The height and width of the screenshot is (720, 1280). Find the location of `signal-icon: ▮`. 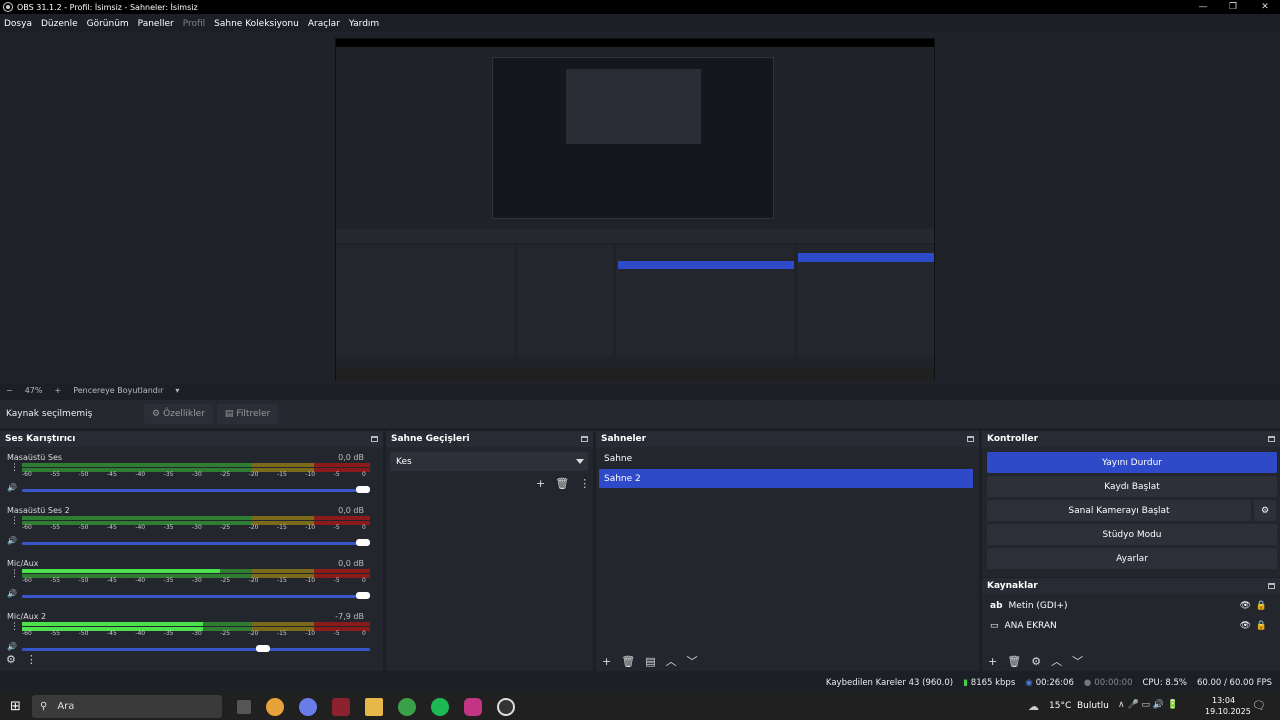

signal-icon: ▮ is located at coordinates (965, 683).